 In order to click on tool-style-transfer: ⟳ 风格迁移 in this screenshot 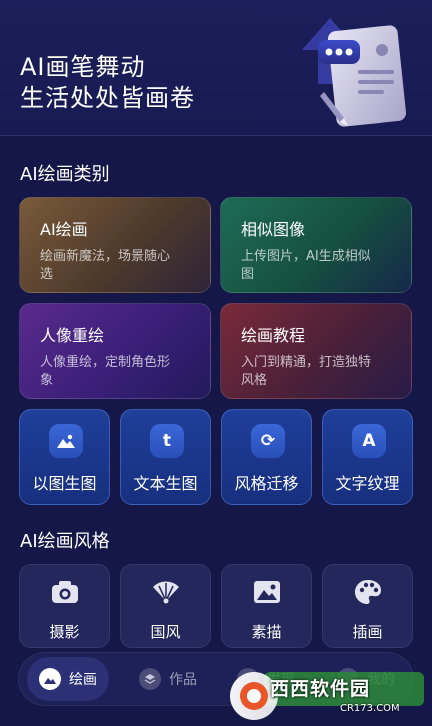, I will do `click(266, 457)`.